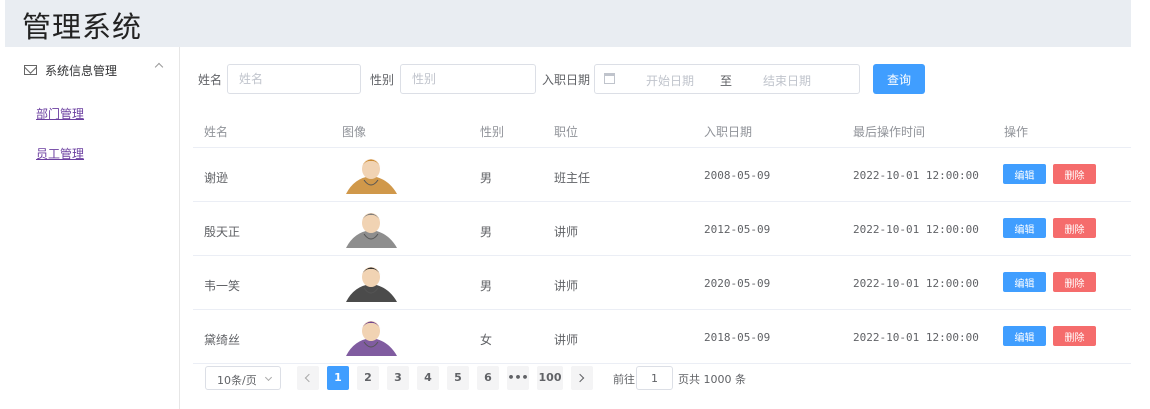 This screenshot has height=409, width=1150. What do you see at coordinates (368, 378) in the screenshot?
I see `page-button-2: 2` at bounding box center [368, 378].